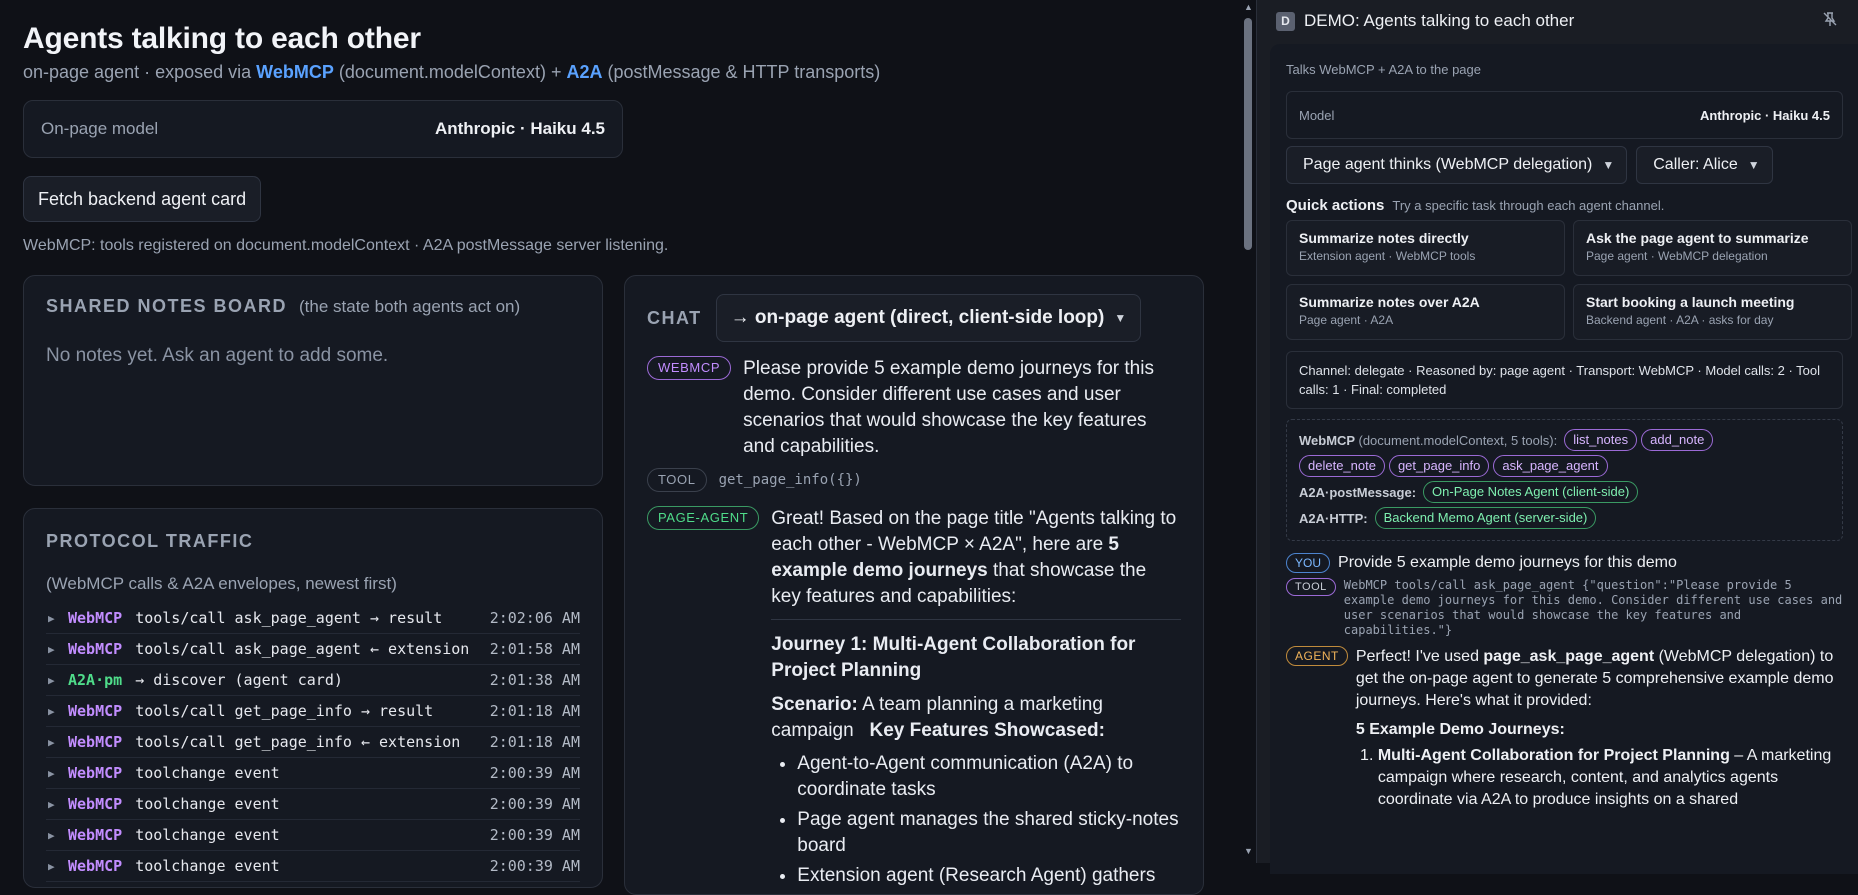  What do you see at coordinates (167, 306) in the screenshot?
I see `notes-board-title: SHARED NOTES BOARD` at bounding box center [167, 306].